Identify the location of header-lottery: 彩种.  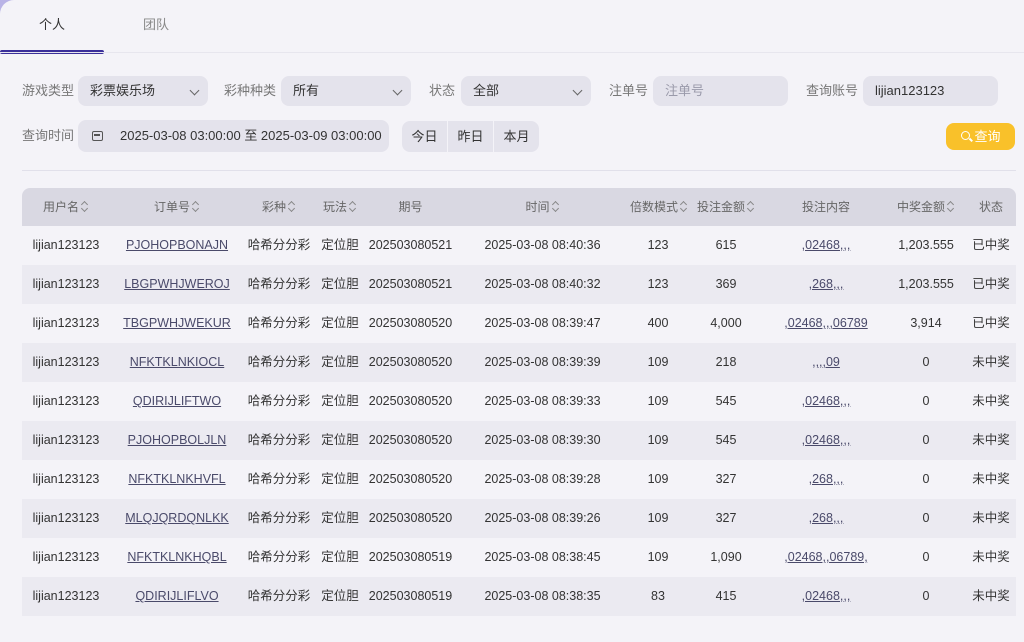
(279, 207).